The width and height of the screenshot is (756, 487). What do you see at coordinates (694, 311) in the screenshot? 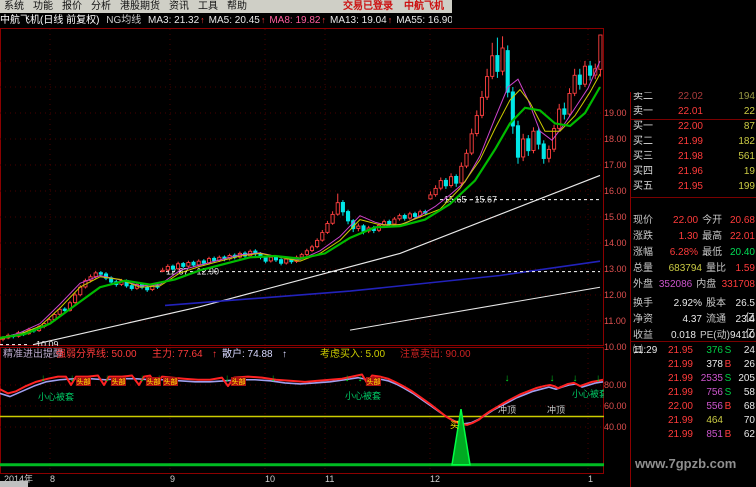
I see `stat-row-5: 换手 2.92% 股本 26.5亿` at bounding box center [694, 311].